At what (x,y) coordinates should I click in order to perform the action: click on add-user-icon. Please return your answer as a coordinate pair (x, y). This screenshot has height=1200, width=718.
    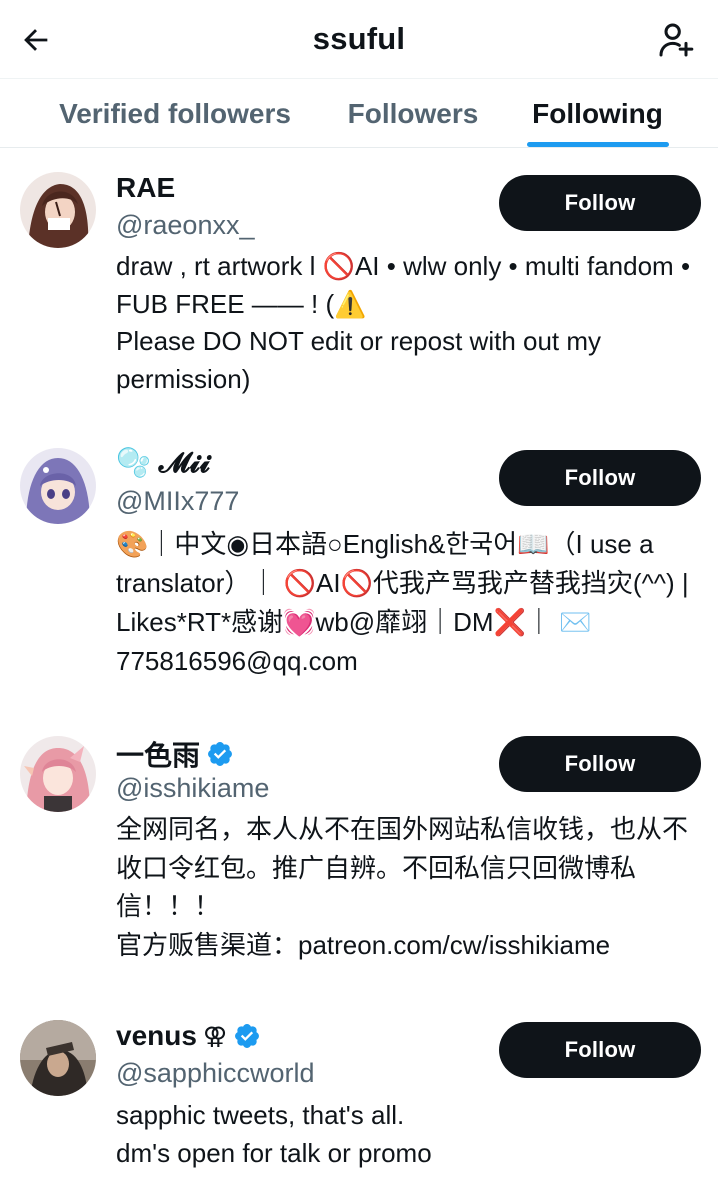
    Looking at the image, I should click on (676, 40).